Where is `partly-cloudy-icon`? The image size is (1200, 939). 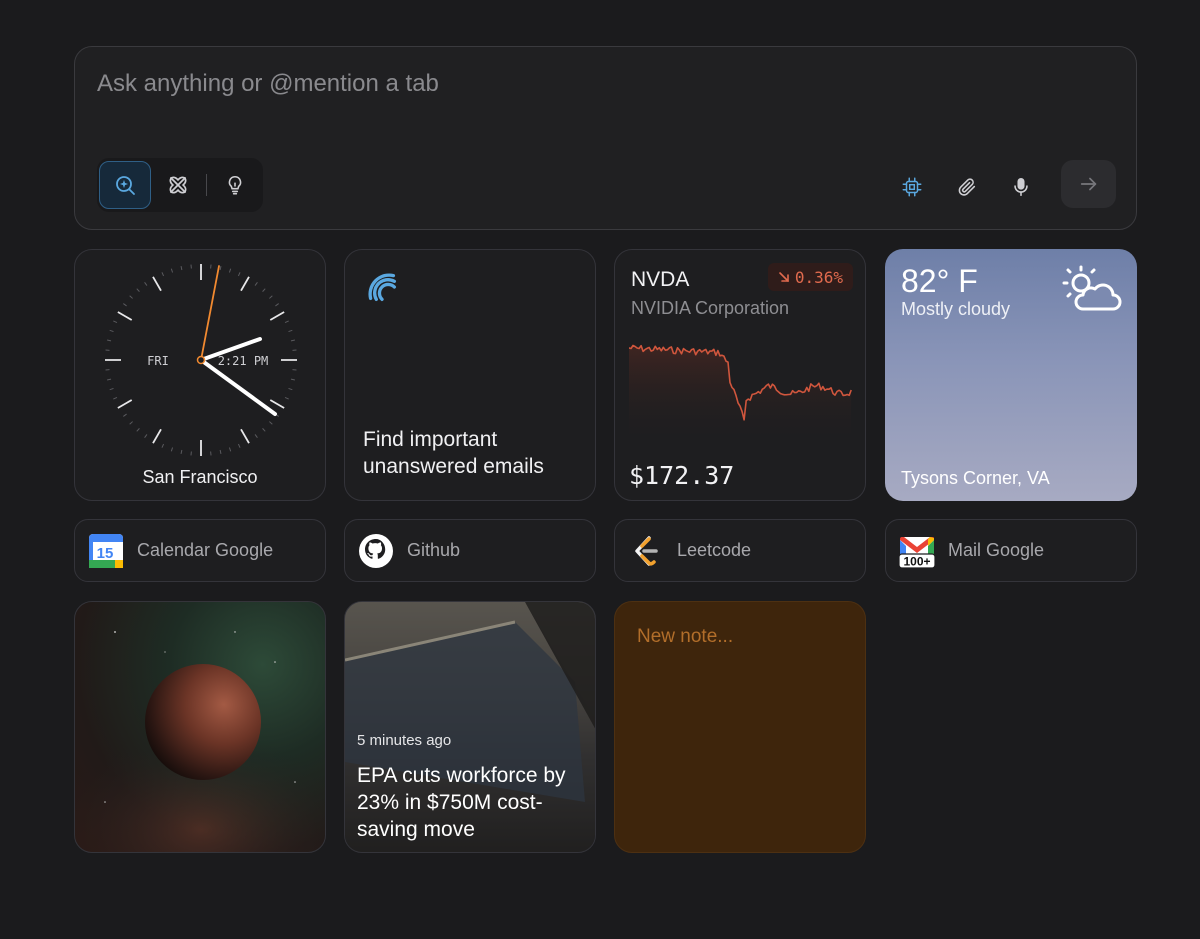
partly-cloudy-icon is located at coordinates (1092, 288).